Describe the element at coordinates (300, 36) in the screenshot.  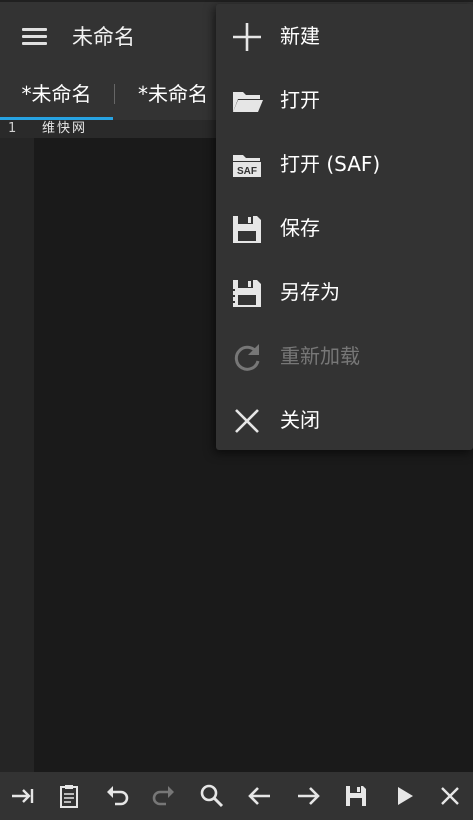
I see `menu-item-label: 新建` at that location.